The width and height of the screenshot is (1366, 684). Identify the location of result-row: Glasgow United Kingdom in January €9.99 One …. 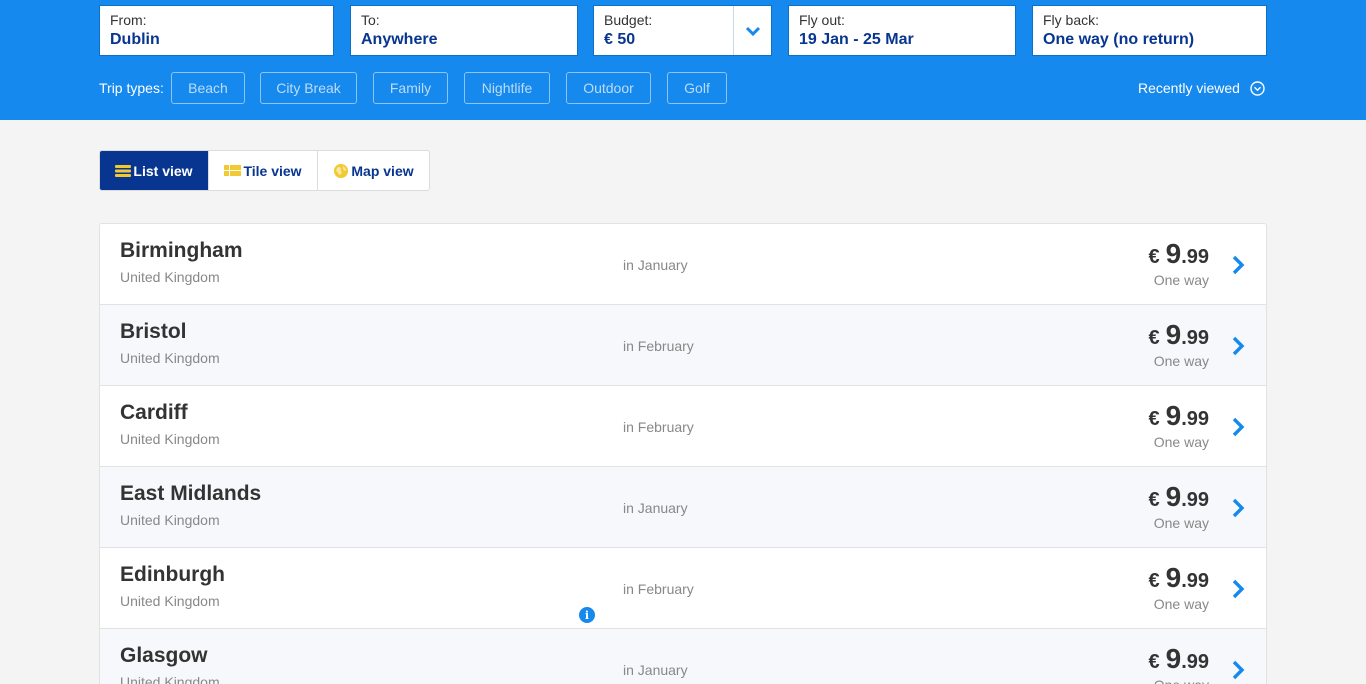
(683, 656).